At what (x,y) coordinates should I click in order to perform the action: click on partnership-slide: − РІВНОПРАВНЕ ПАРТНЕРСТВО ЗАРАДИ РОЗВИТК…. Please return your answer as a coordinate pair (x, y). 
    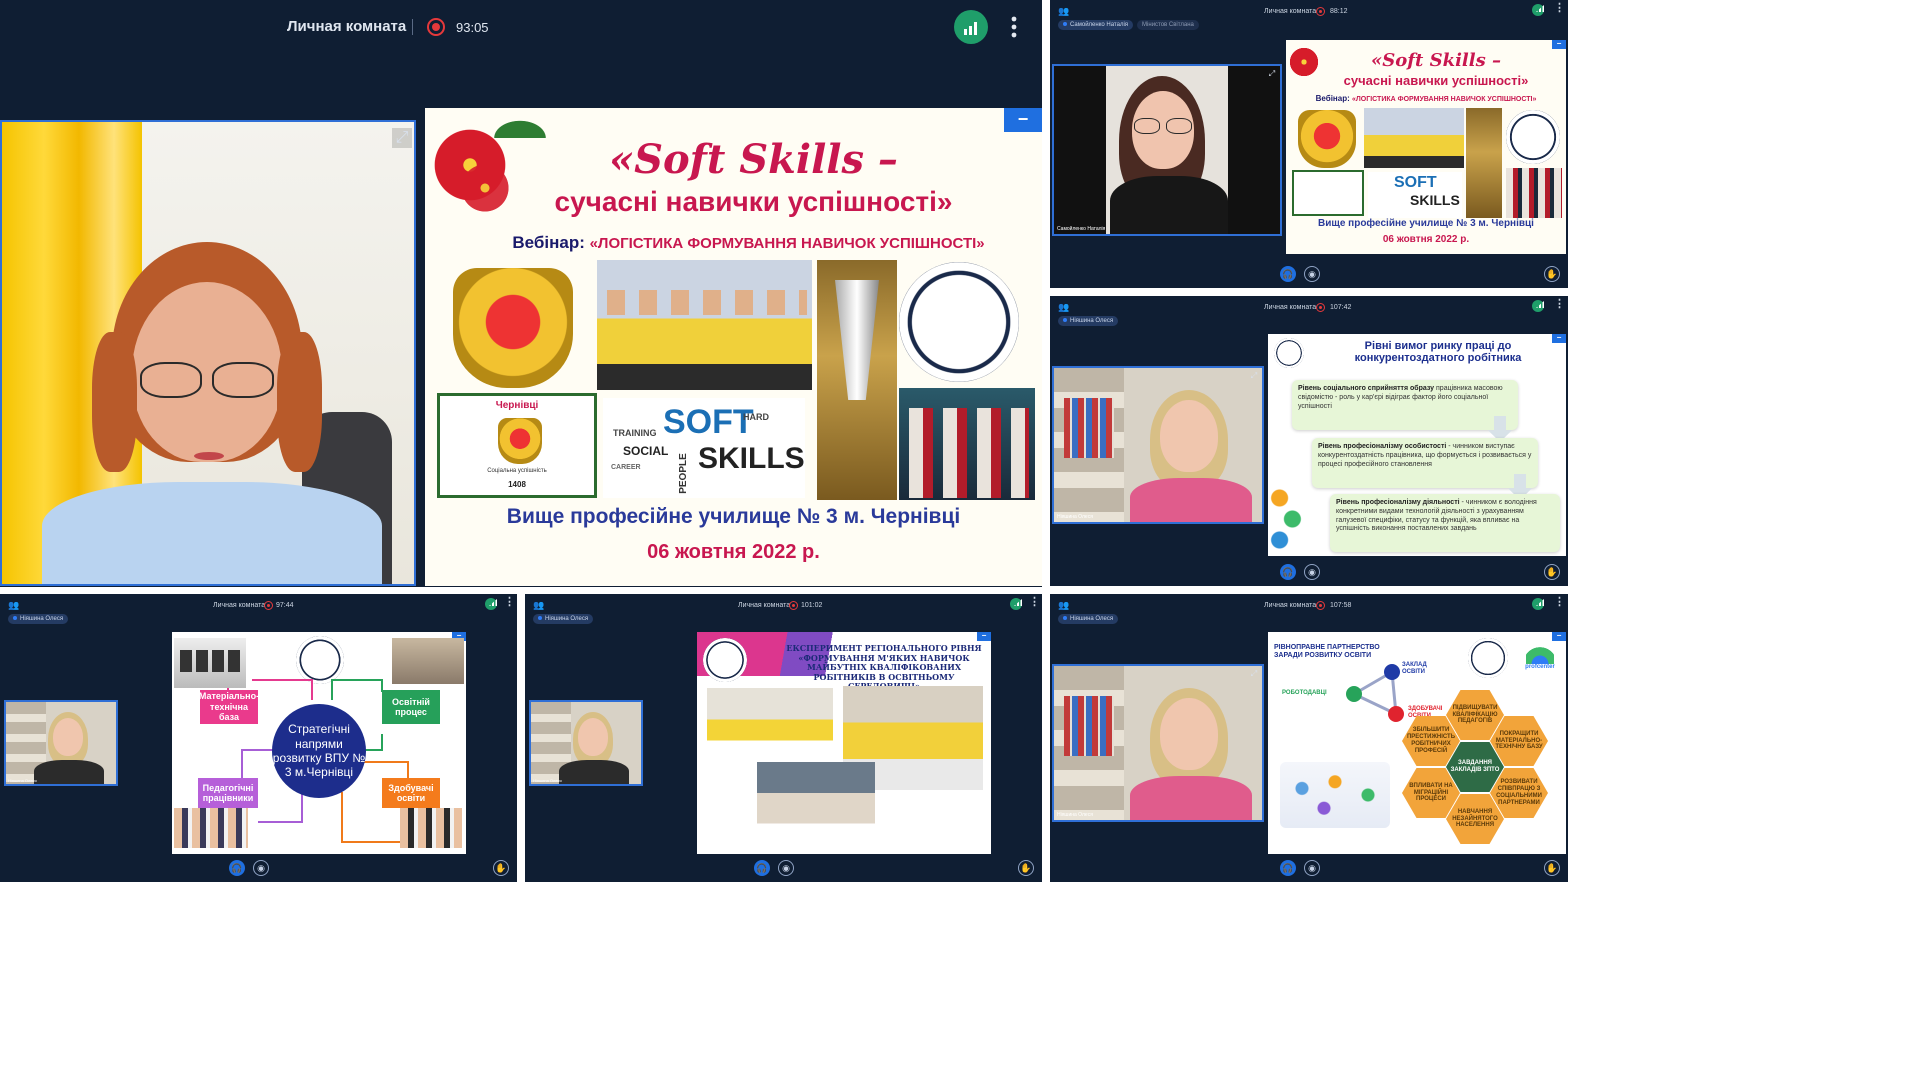
    Looking at the image, I should click on (1417, 743).